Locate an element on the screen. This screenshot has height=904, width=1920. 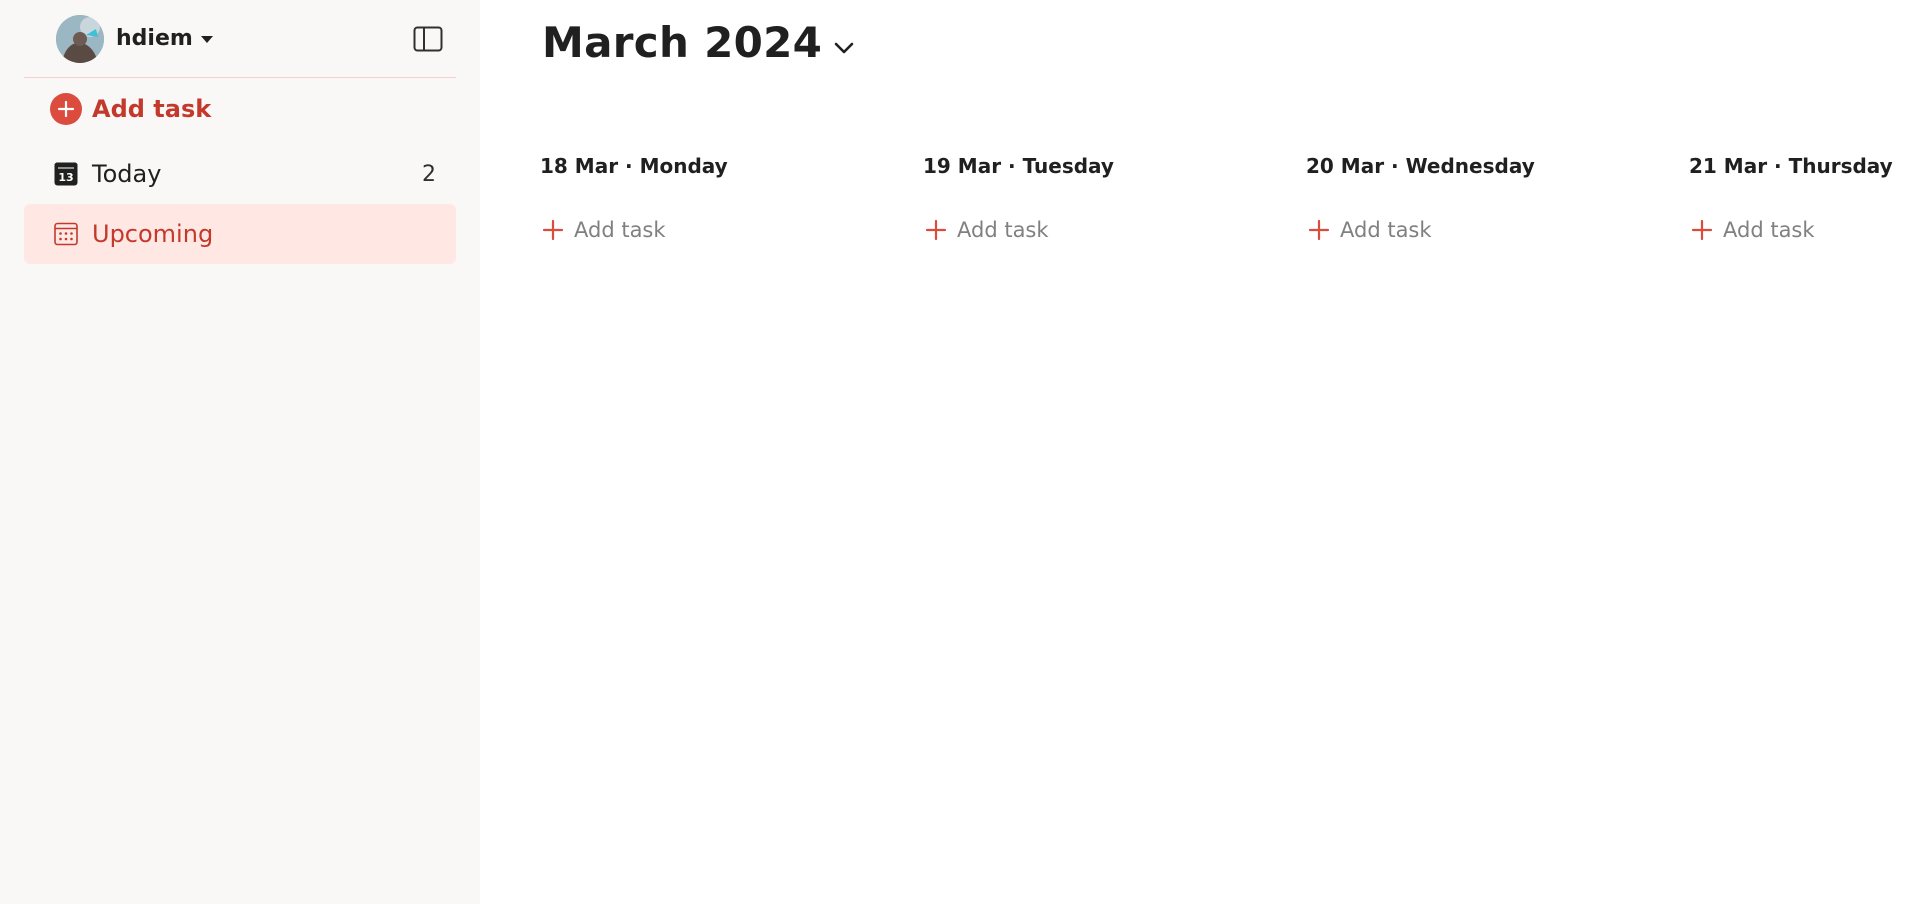
add-circle-icon is located at coordinates (66, 109).